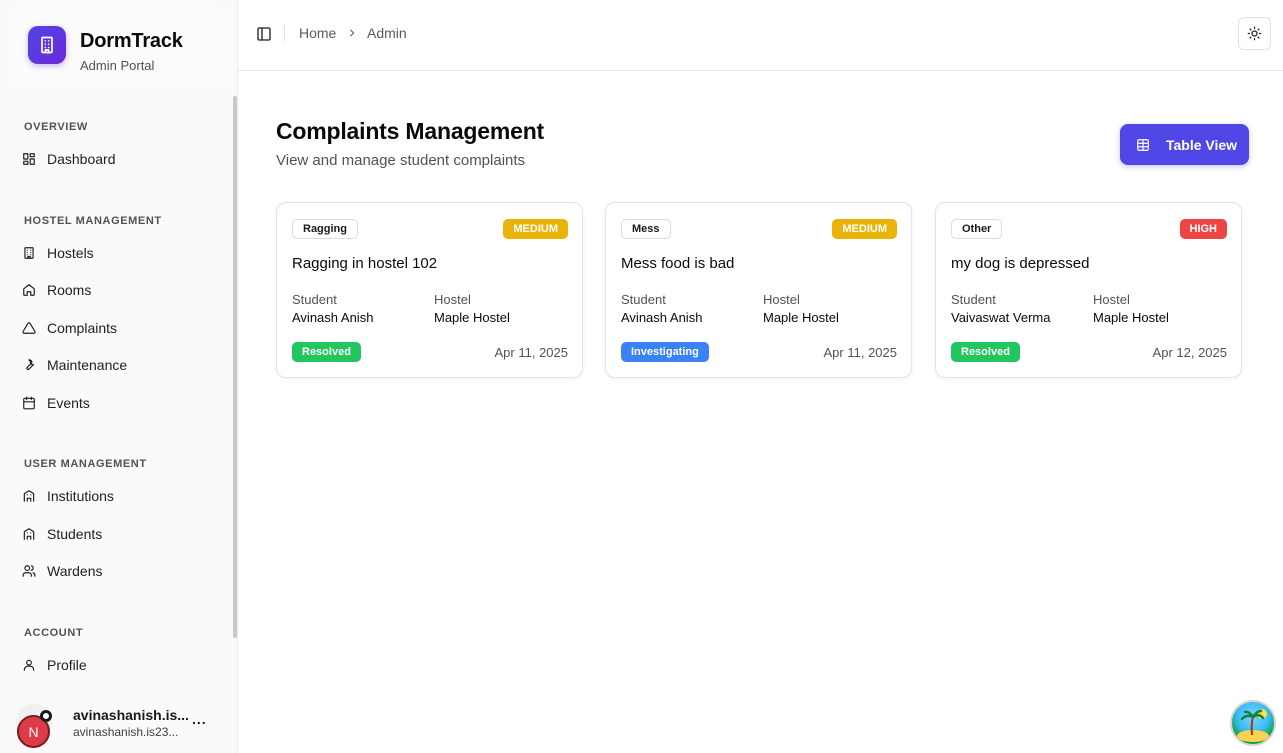 This screenshot has height=753, width=1283. Describe the element at coordinates (82, 328) in the screenshot. I see `sidebar-item-label: Complaints` at that location.